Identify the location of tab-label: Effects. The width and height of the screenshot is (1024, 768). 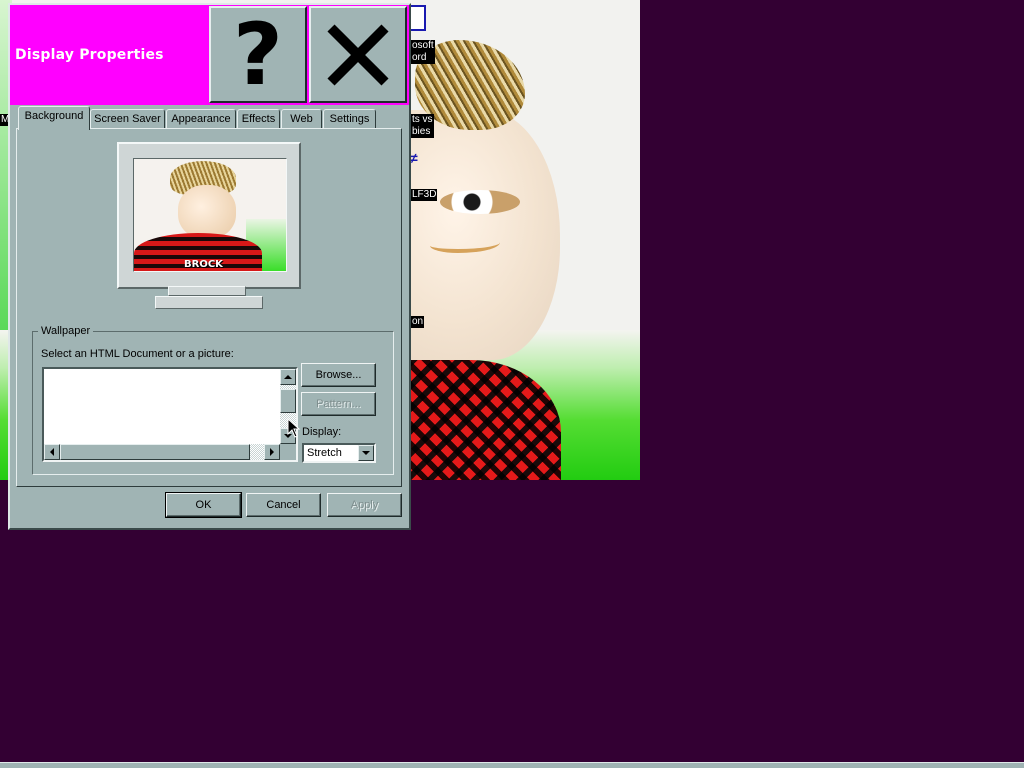
(258, 119).